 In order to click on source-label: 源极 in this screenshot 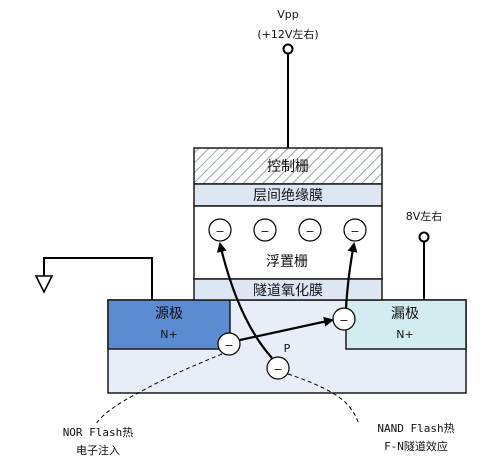, I will do `click(169, 314)`.